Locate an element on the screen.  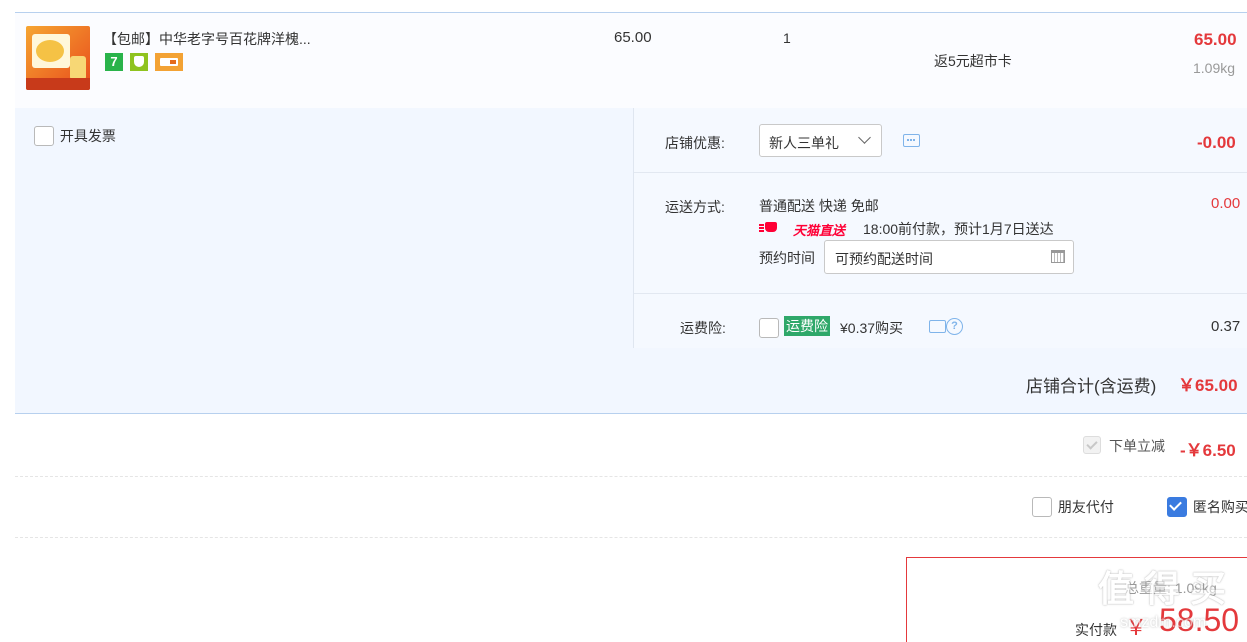
invoice-option: 开具发票 is located at coordinates (75, 136).